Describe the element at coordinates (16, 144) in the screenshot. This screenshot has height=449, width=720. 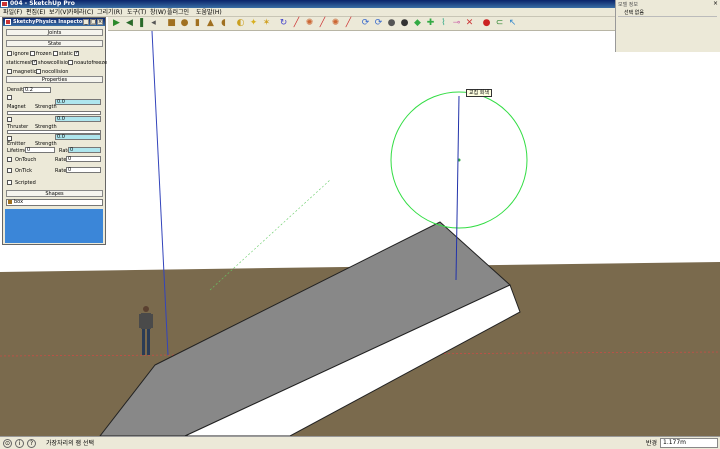
I see `emitter-label: Emitter` at that location.